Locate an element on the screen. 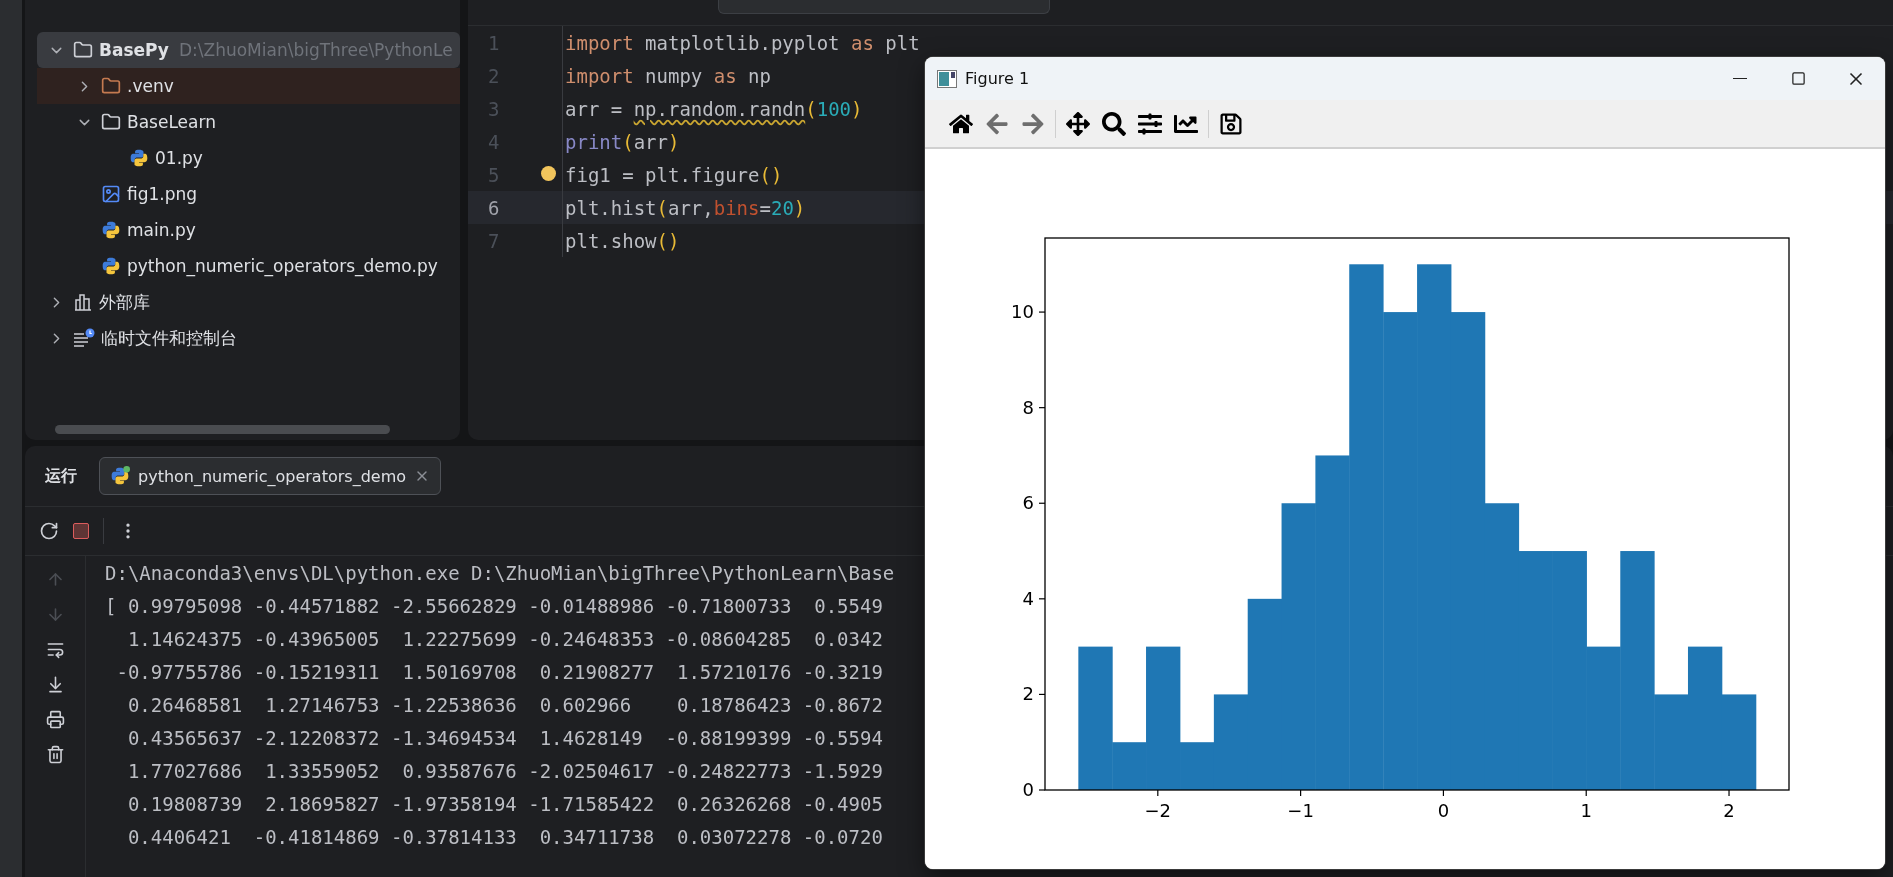 The height and width of the screenshot is (877, 1893). run-tab: python_numeric_operators_demo is located at coordinates (270, 476).